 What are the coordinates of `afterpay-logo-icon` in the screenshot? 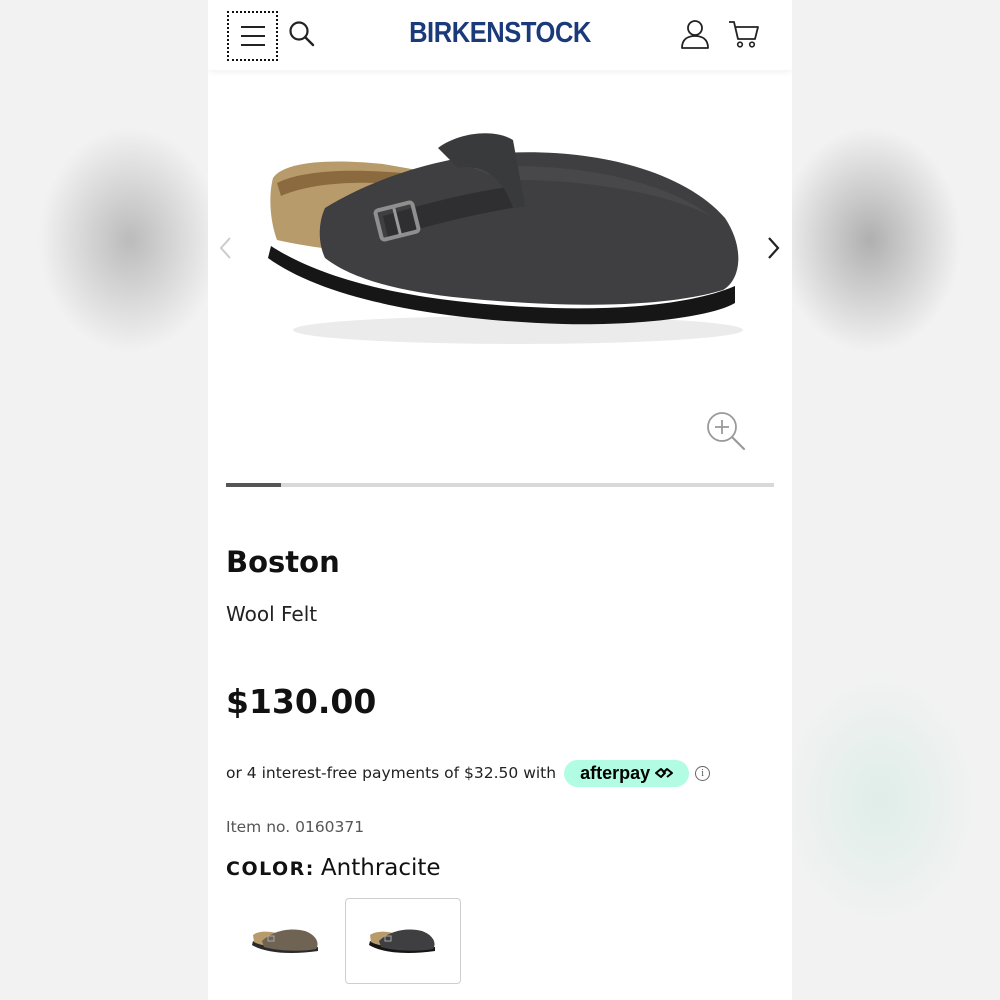 It's located at (664, 773).